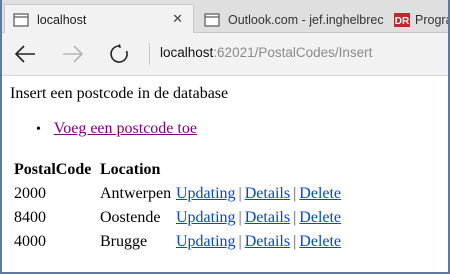 This screenshot has width=450, height=274. I want to click on tab-outlook: Outlook.com - jef.inghelbrec, so click(291, 19).